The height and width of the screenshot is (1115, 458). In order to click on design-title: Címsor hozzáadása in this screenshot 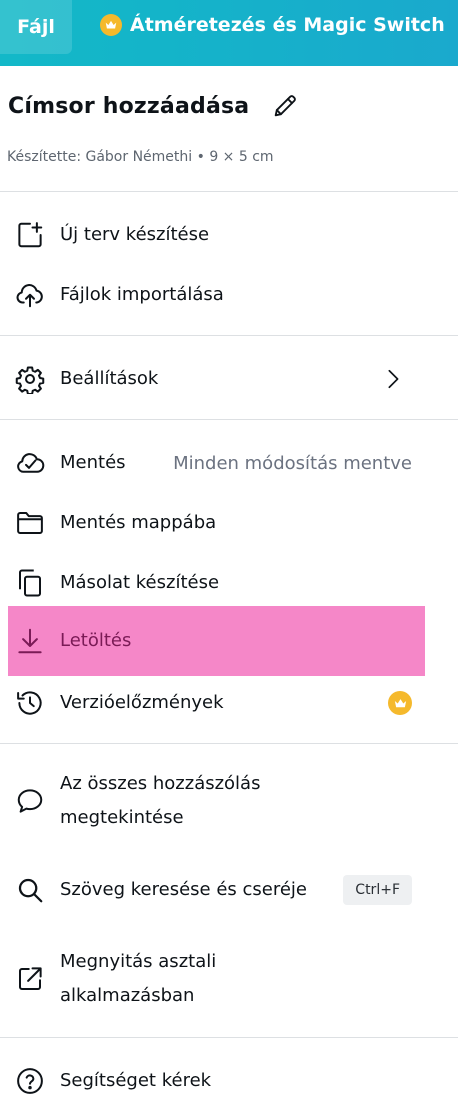, I will do `click(128, 106)`.